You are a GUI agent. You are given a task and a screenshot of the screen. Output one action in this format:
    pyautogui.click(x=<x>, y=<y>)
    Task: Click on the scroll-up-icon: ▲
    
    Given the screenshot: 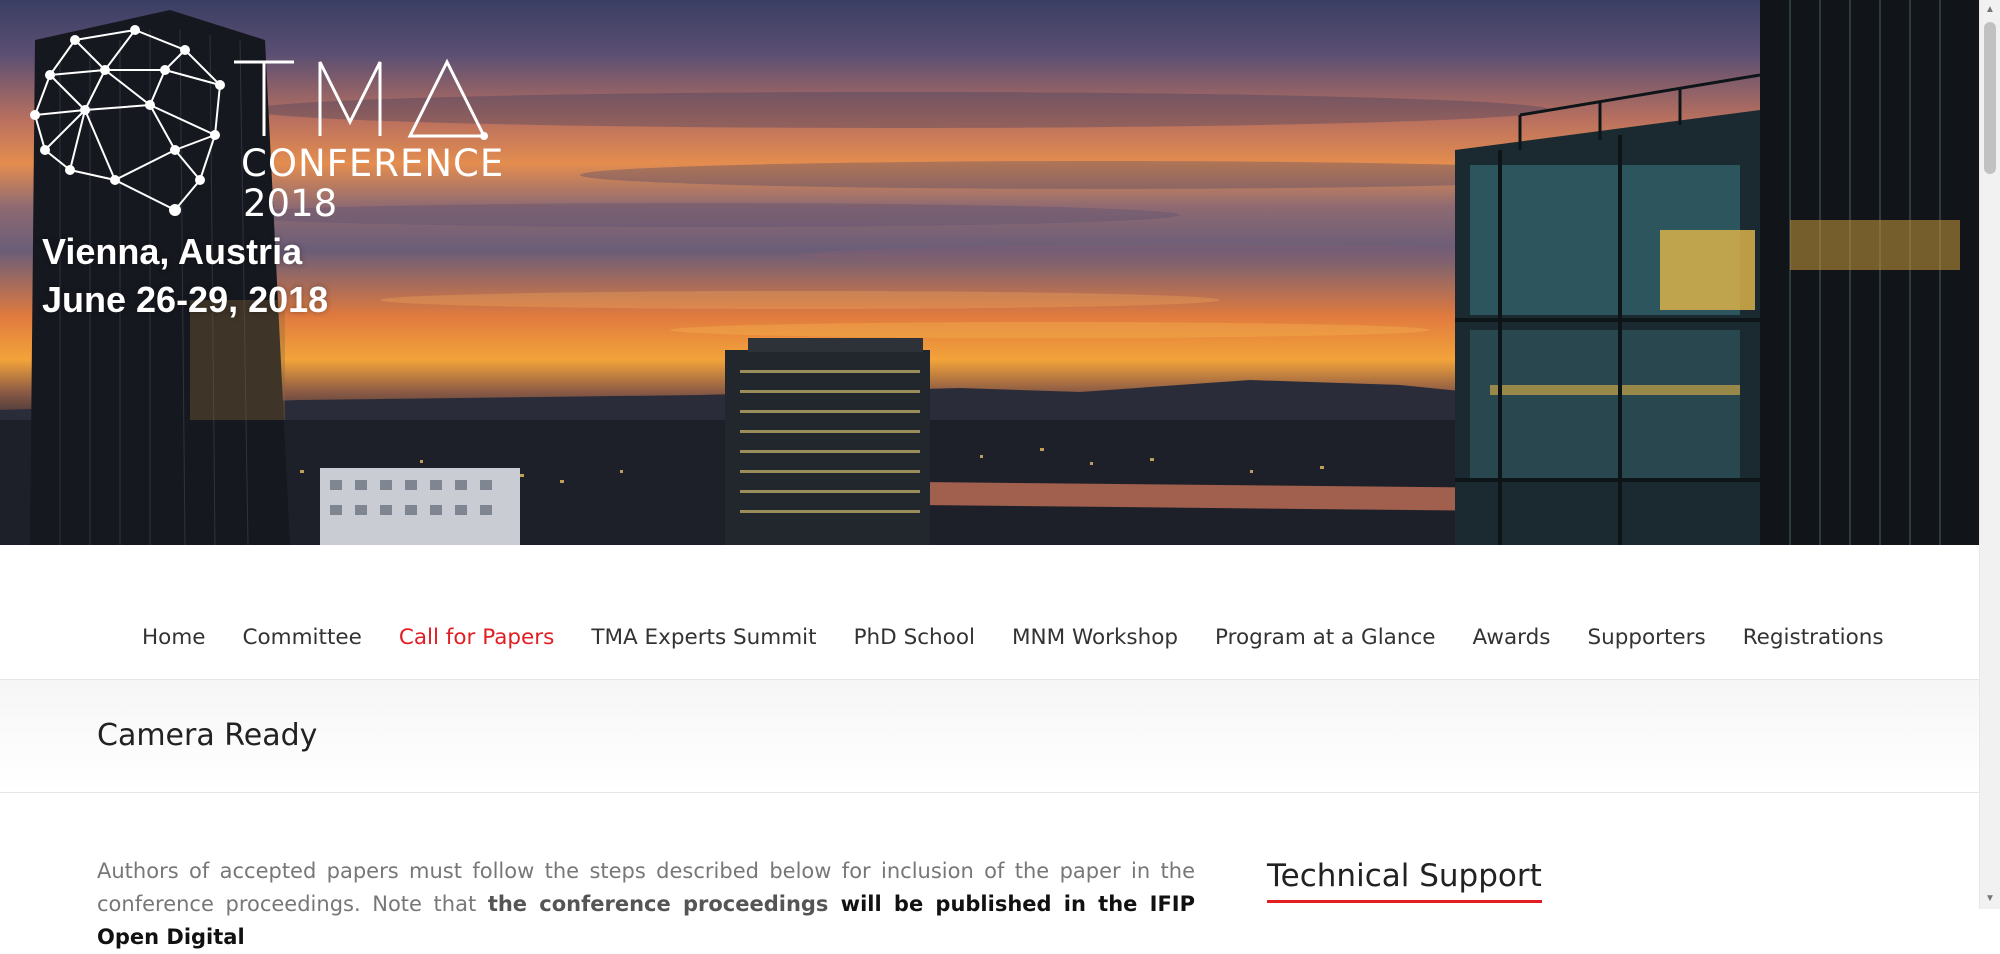 What is the action you would take?
    pyautogui.click(x=1990, y=10)
    